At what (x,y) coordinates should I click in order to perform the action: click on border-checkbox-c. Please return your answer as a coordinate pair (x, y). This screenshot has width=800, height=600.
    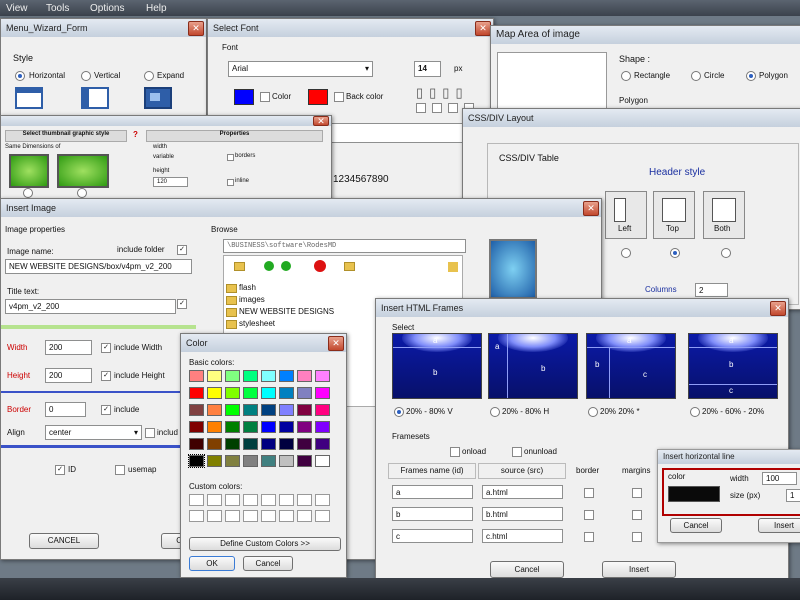
    Looking at the image, I should click on (589, 537).